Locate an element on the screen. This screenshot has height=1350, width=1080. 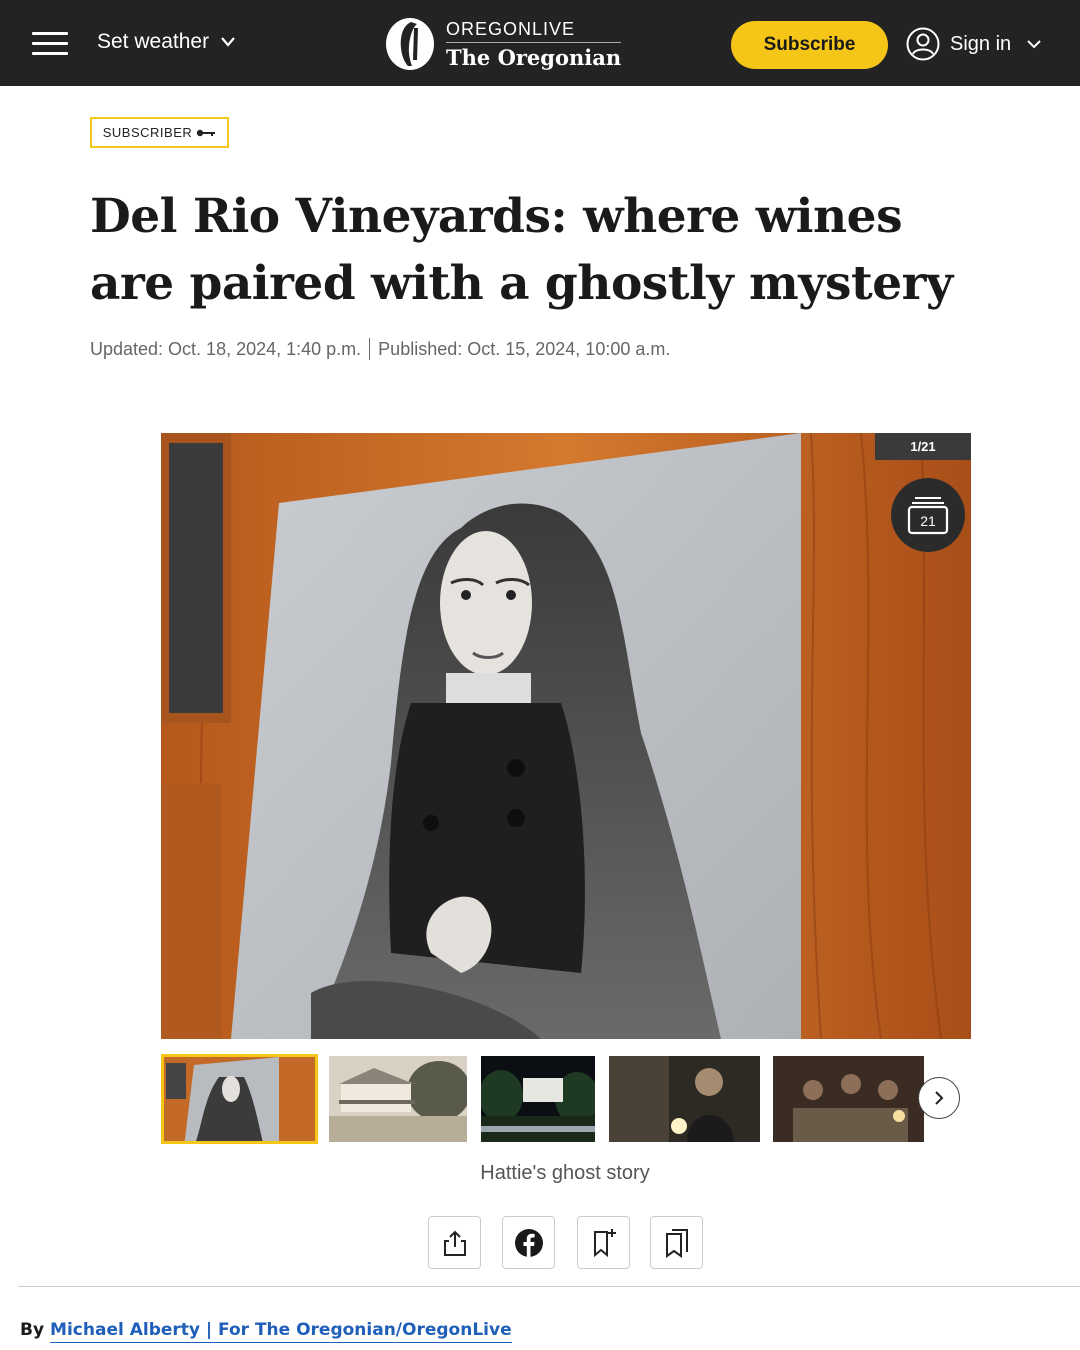
gallery-caption: Hattie's ghost story is located at coordinates (565, 1173).